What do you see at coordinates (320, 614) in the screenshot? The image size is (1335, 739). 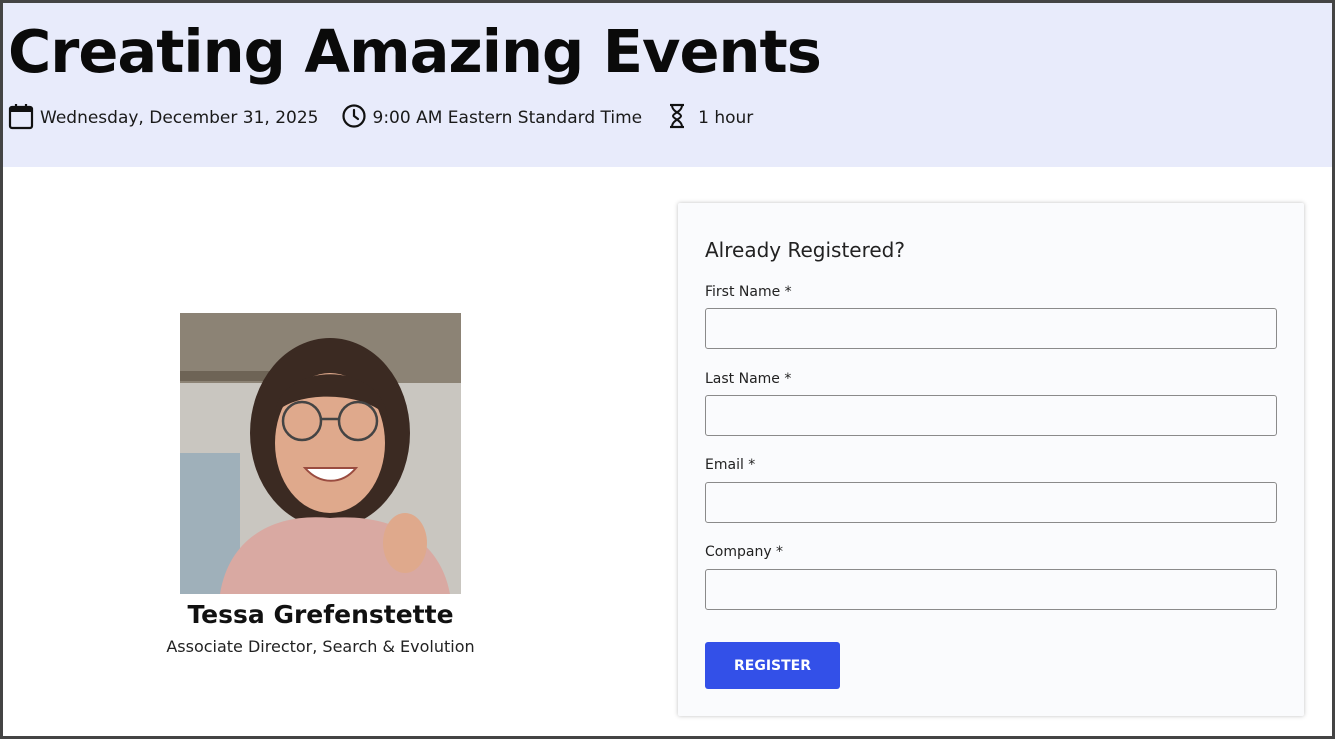 I see `speaker-name: Tessa Grefenstette` at bounding box center [320, 614].